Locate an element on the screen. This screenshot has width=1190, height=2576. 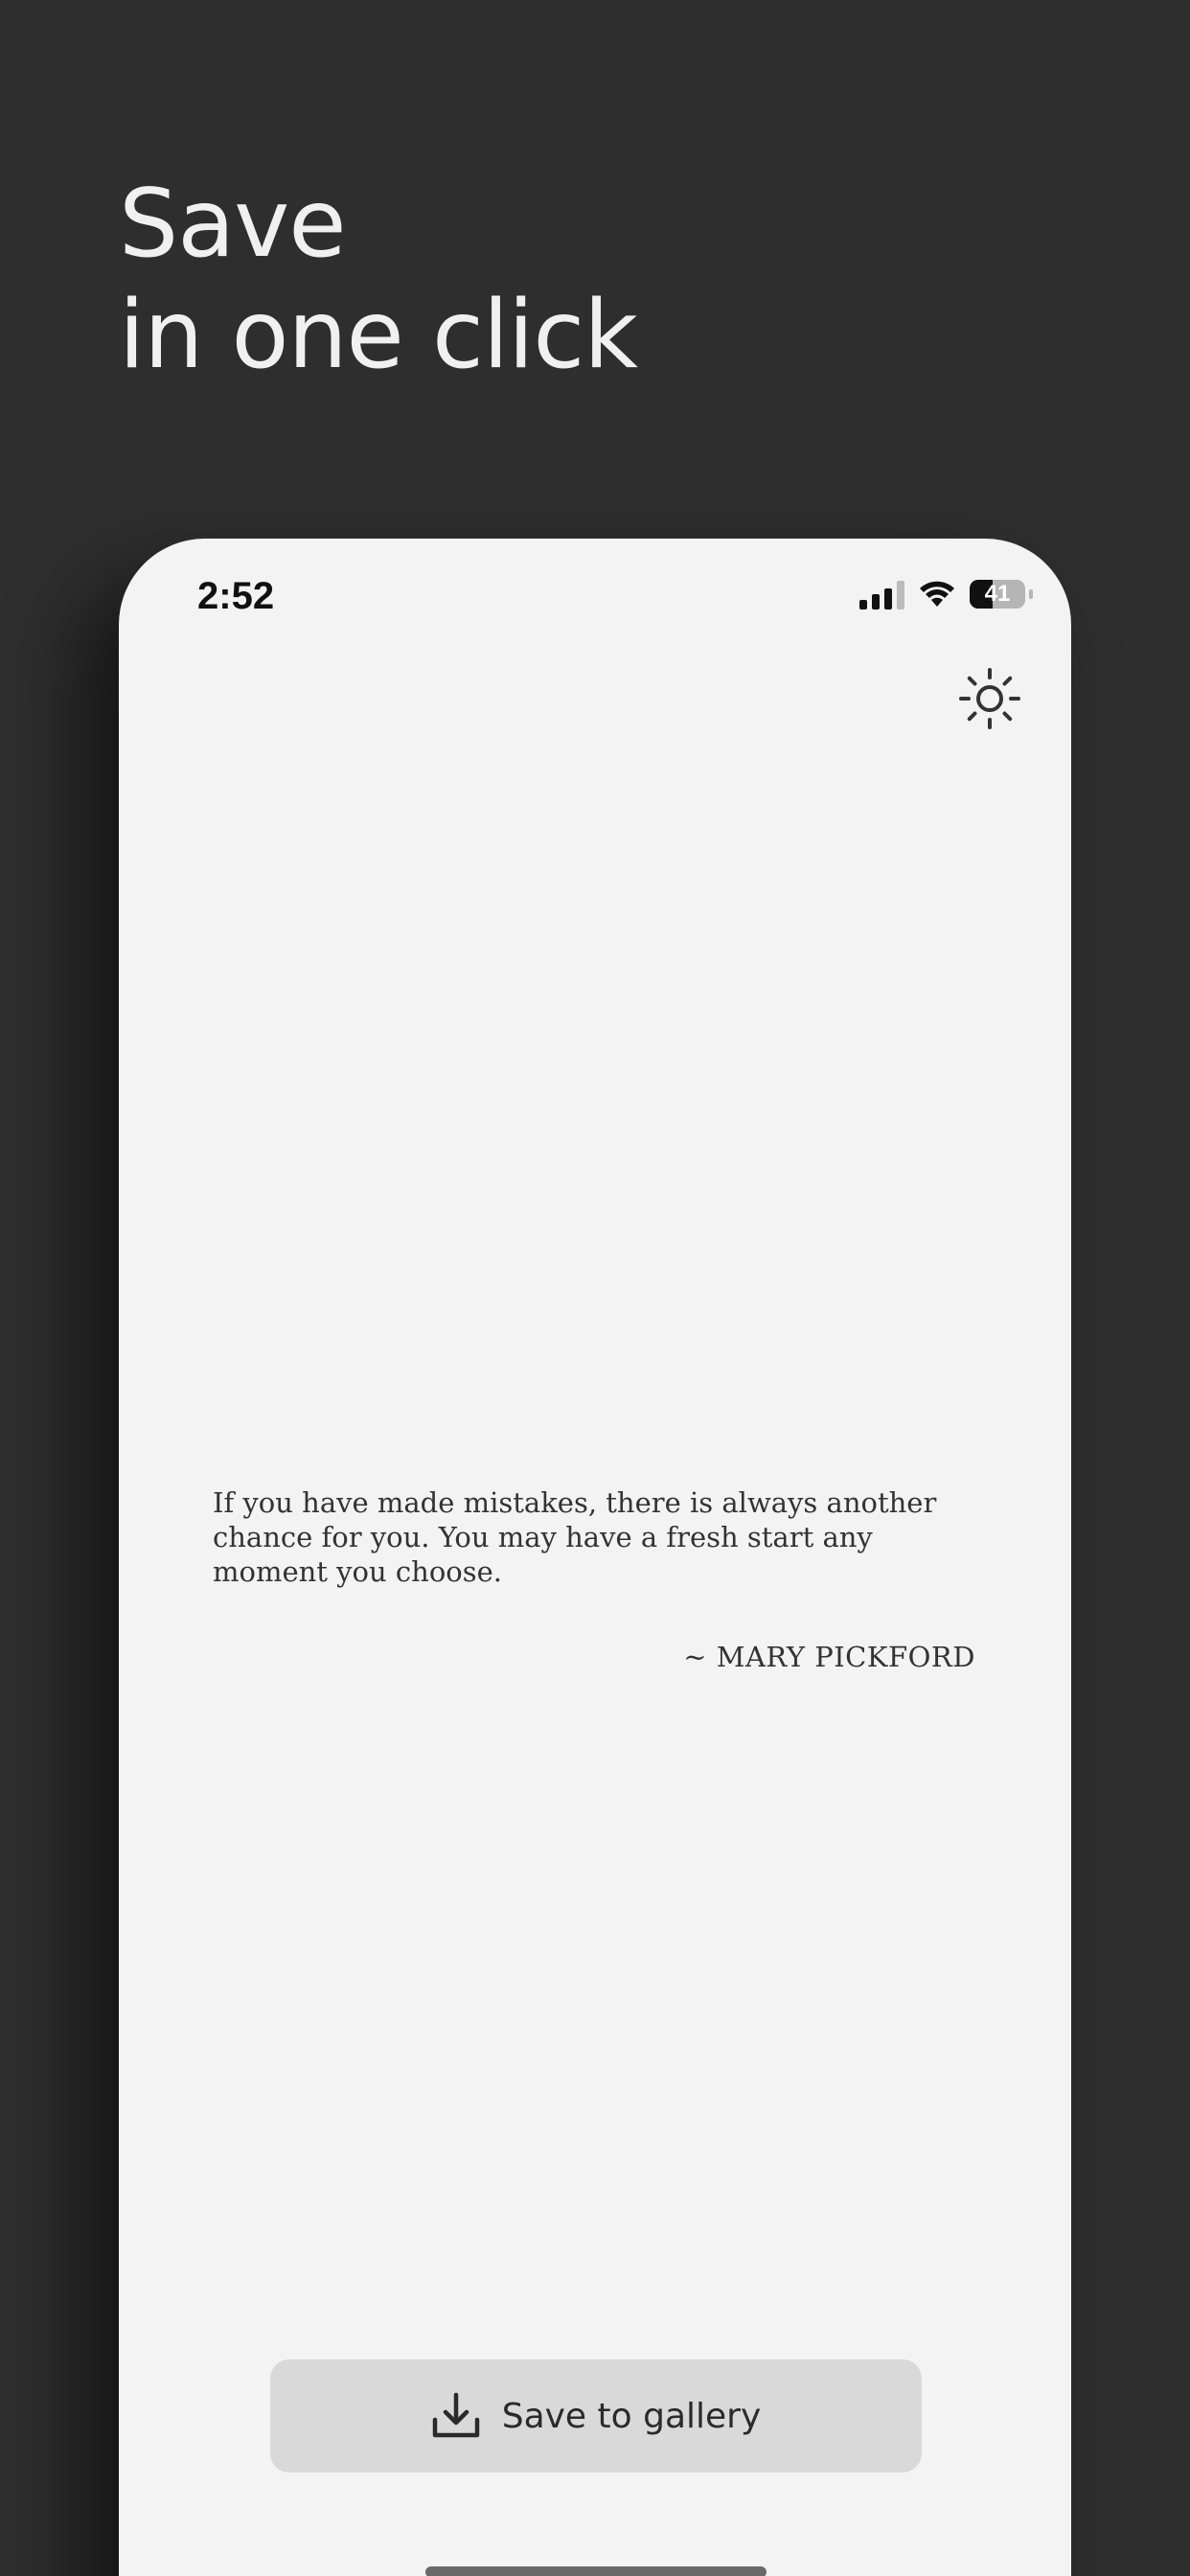
headline-line-2: in one click is located at coordinates (379, 335).